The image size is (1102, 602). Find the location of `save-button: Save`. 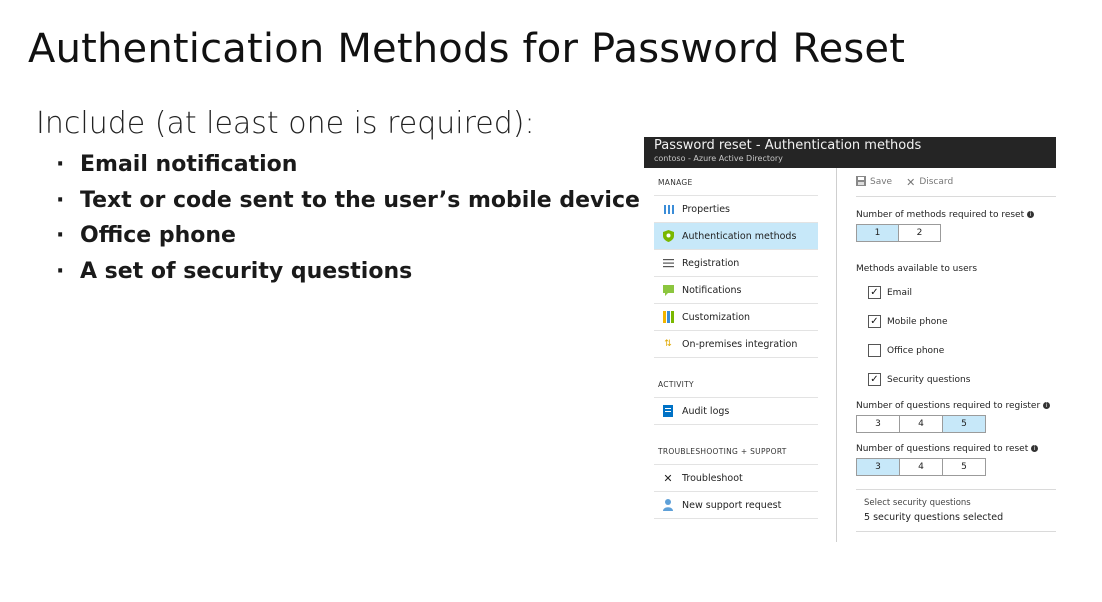

save-button: Save is located at coordinates (874, 182).